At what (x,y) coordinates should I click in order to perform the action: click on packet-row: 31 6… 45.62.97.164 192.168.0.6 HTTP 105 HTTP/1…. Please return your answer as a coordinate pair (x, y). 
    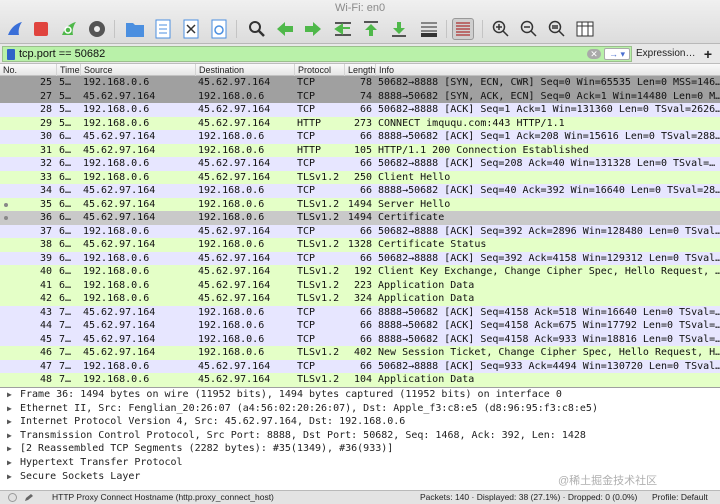
    Looking at the image, I should click on (360, 150).